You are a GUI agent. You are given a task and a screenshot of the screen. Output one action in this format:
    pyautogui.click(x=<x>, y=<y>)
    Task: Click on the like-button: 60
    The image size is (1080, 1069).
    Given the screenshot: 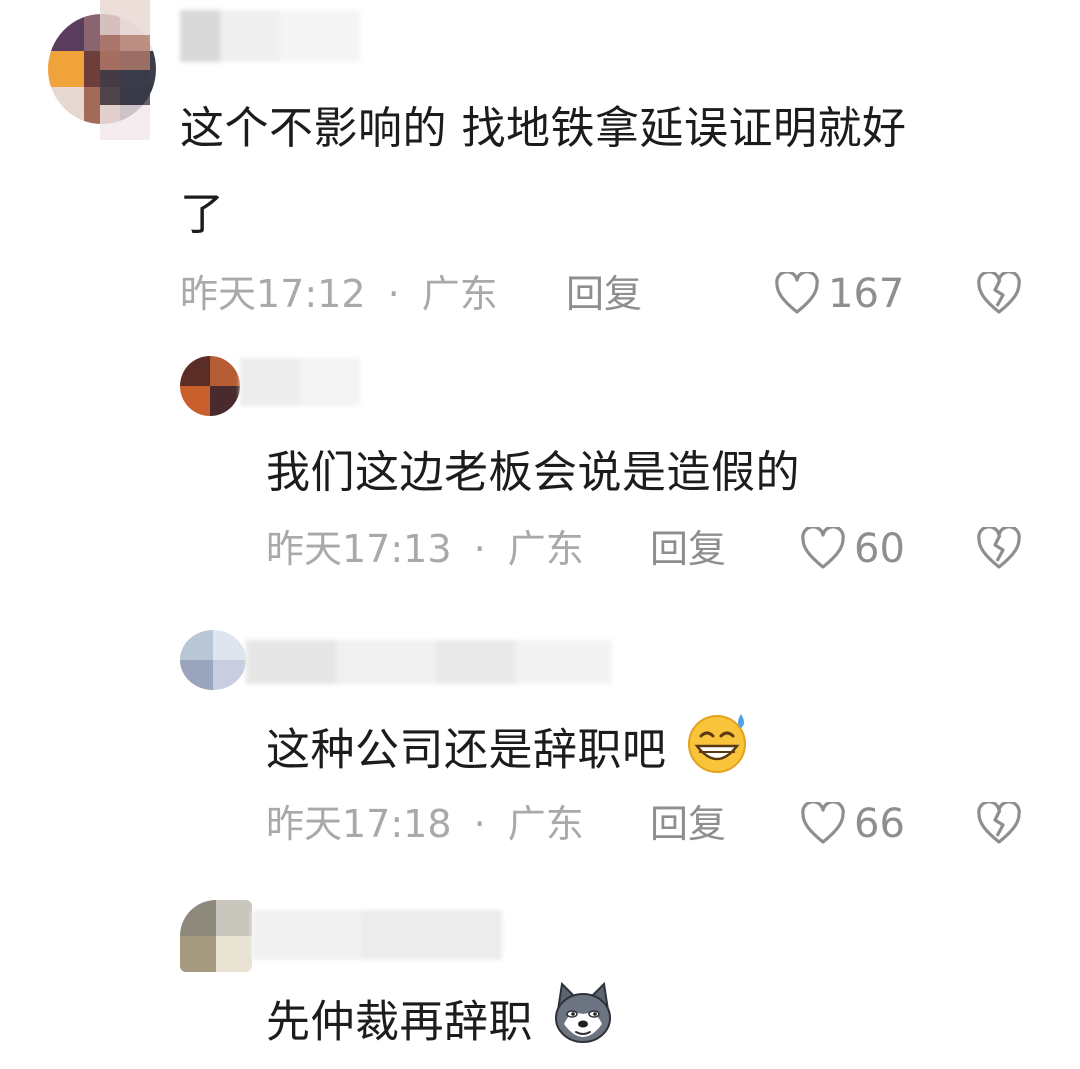 What is the action you would take?
    pyautogui.click(x=852, y=549)
    